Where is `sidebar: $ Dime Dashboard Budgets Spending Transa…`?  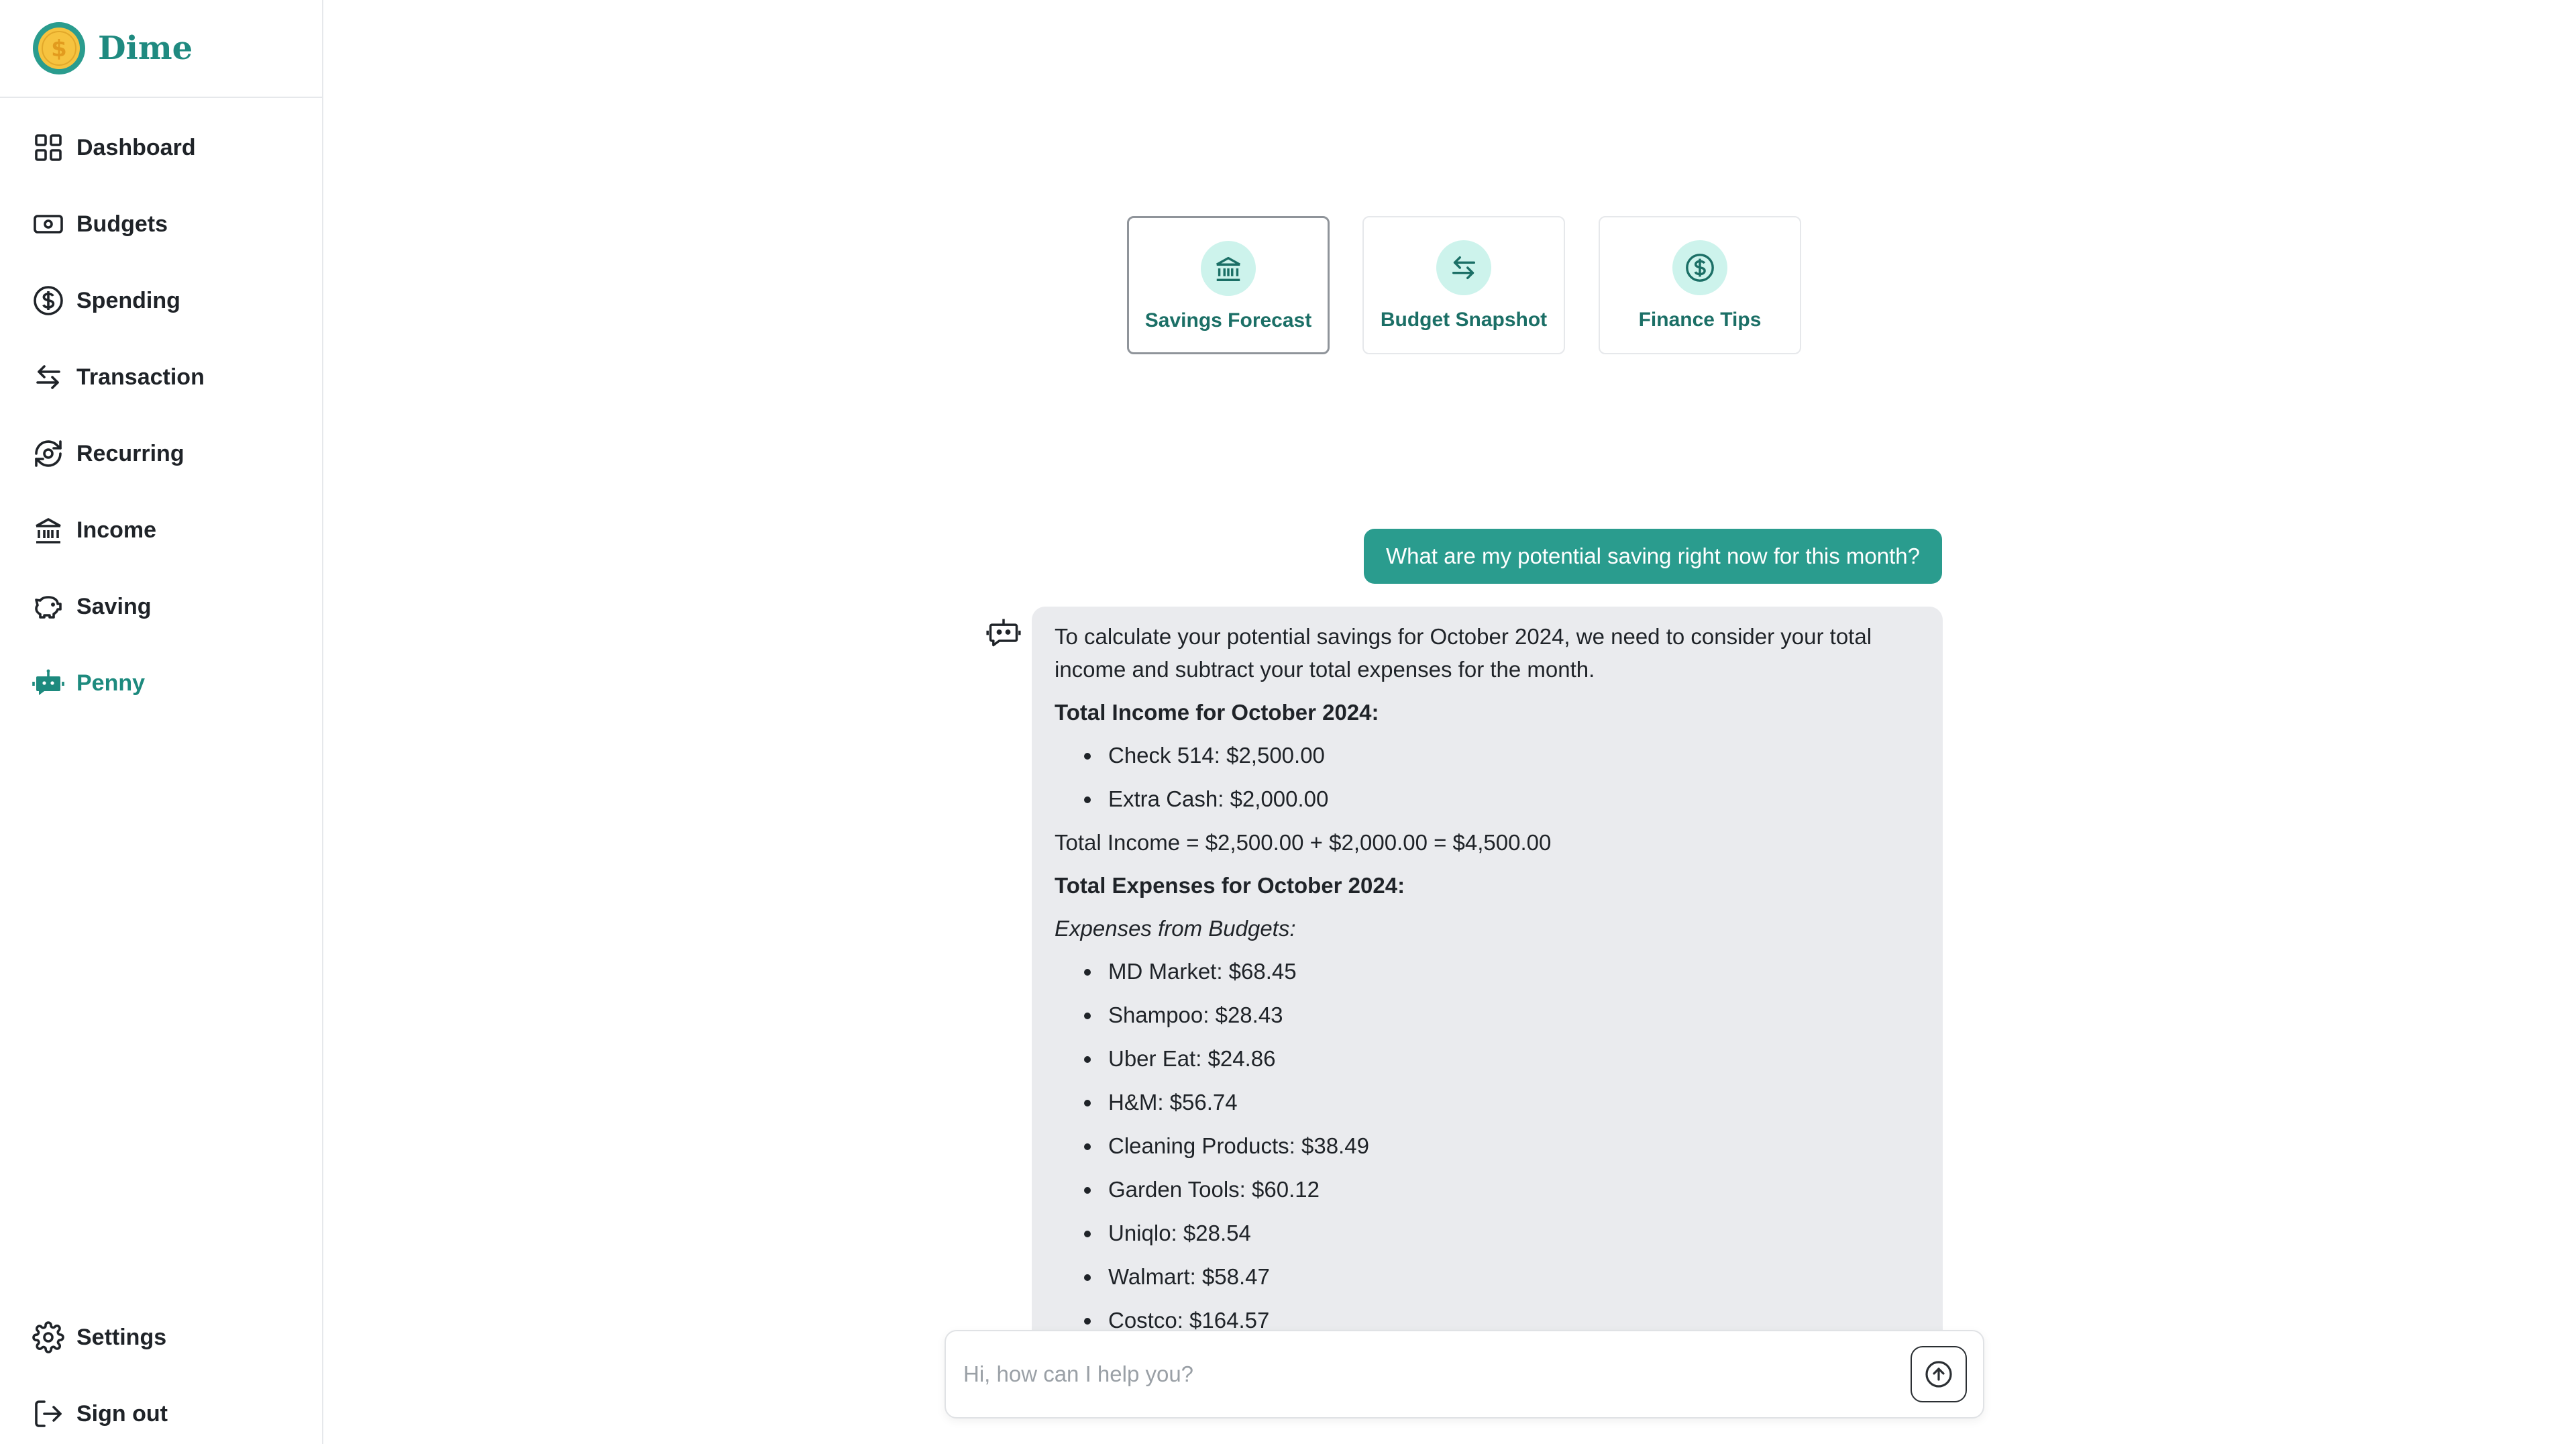
sidebar: $ Dime Dashboard Budgets Spending Transa… is located at coordinates (161, 722).